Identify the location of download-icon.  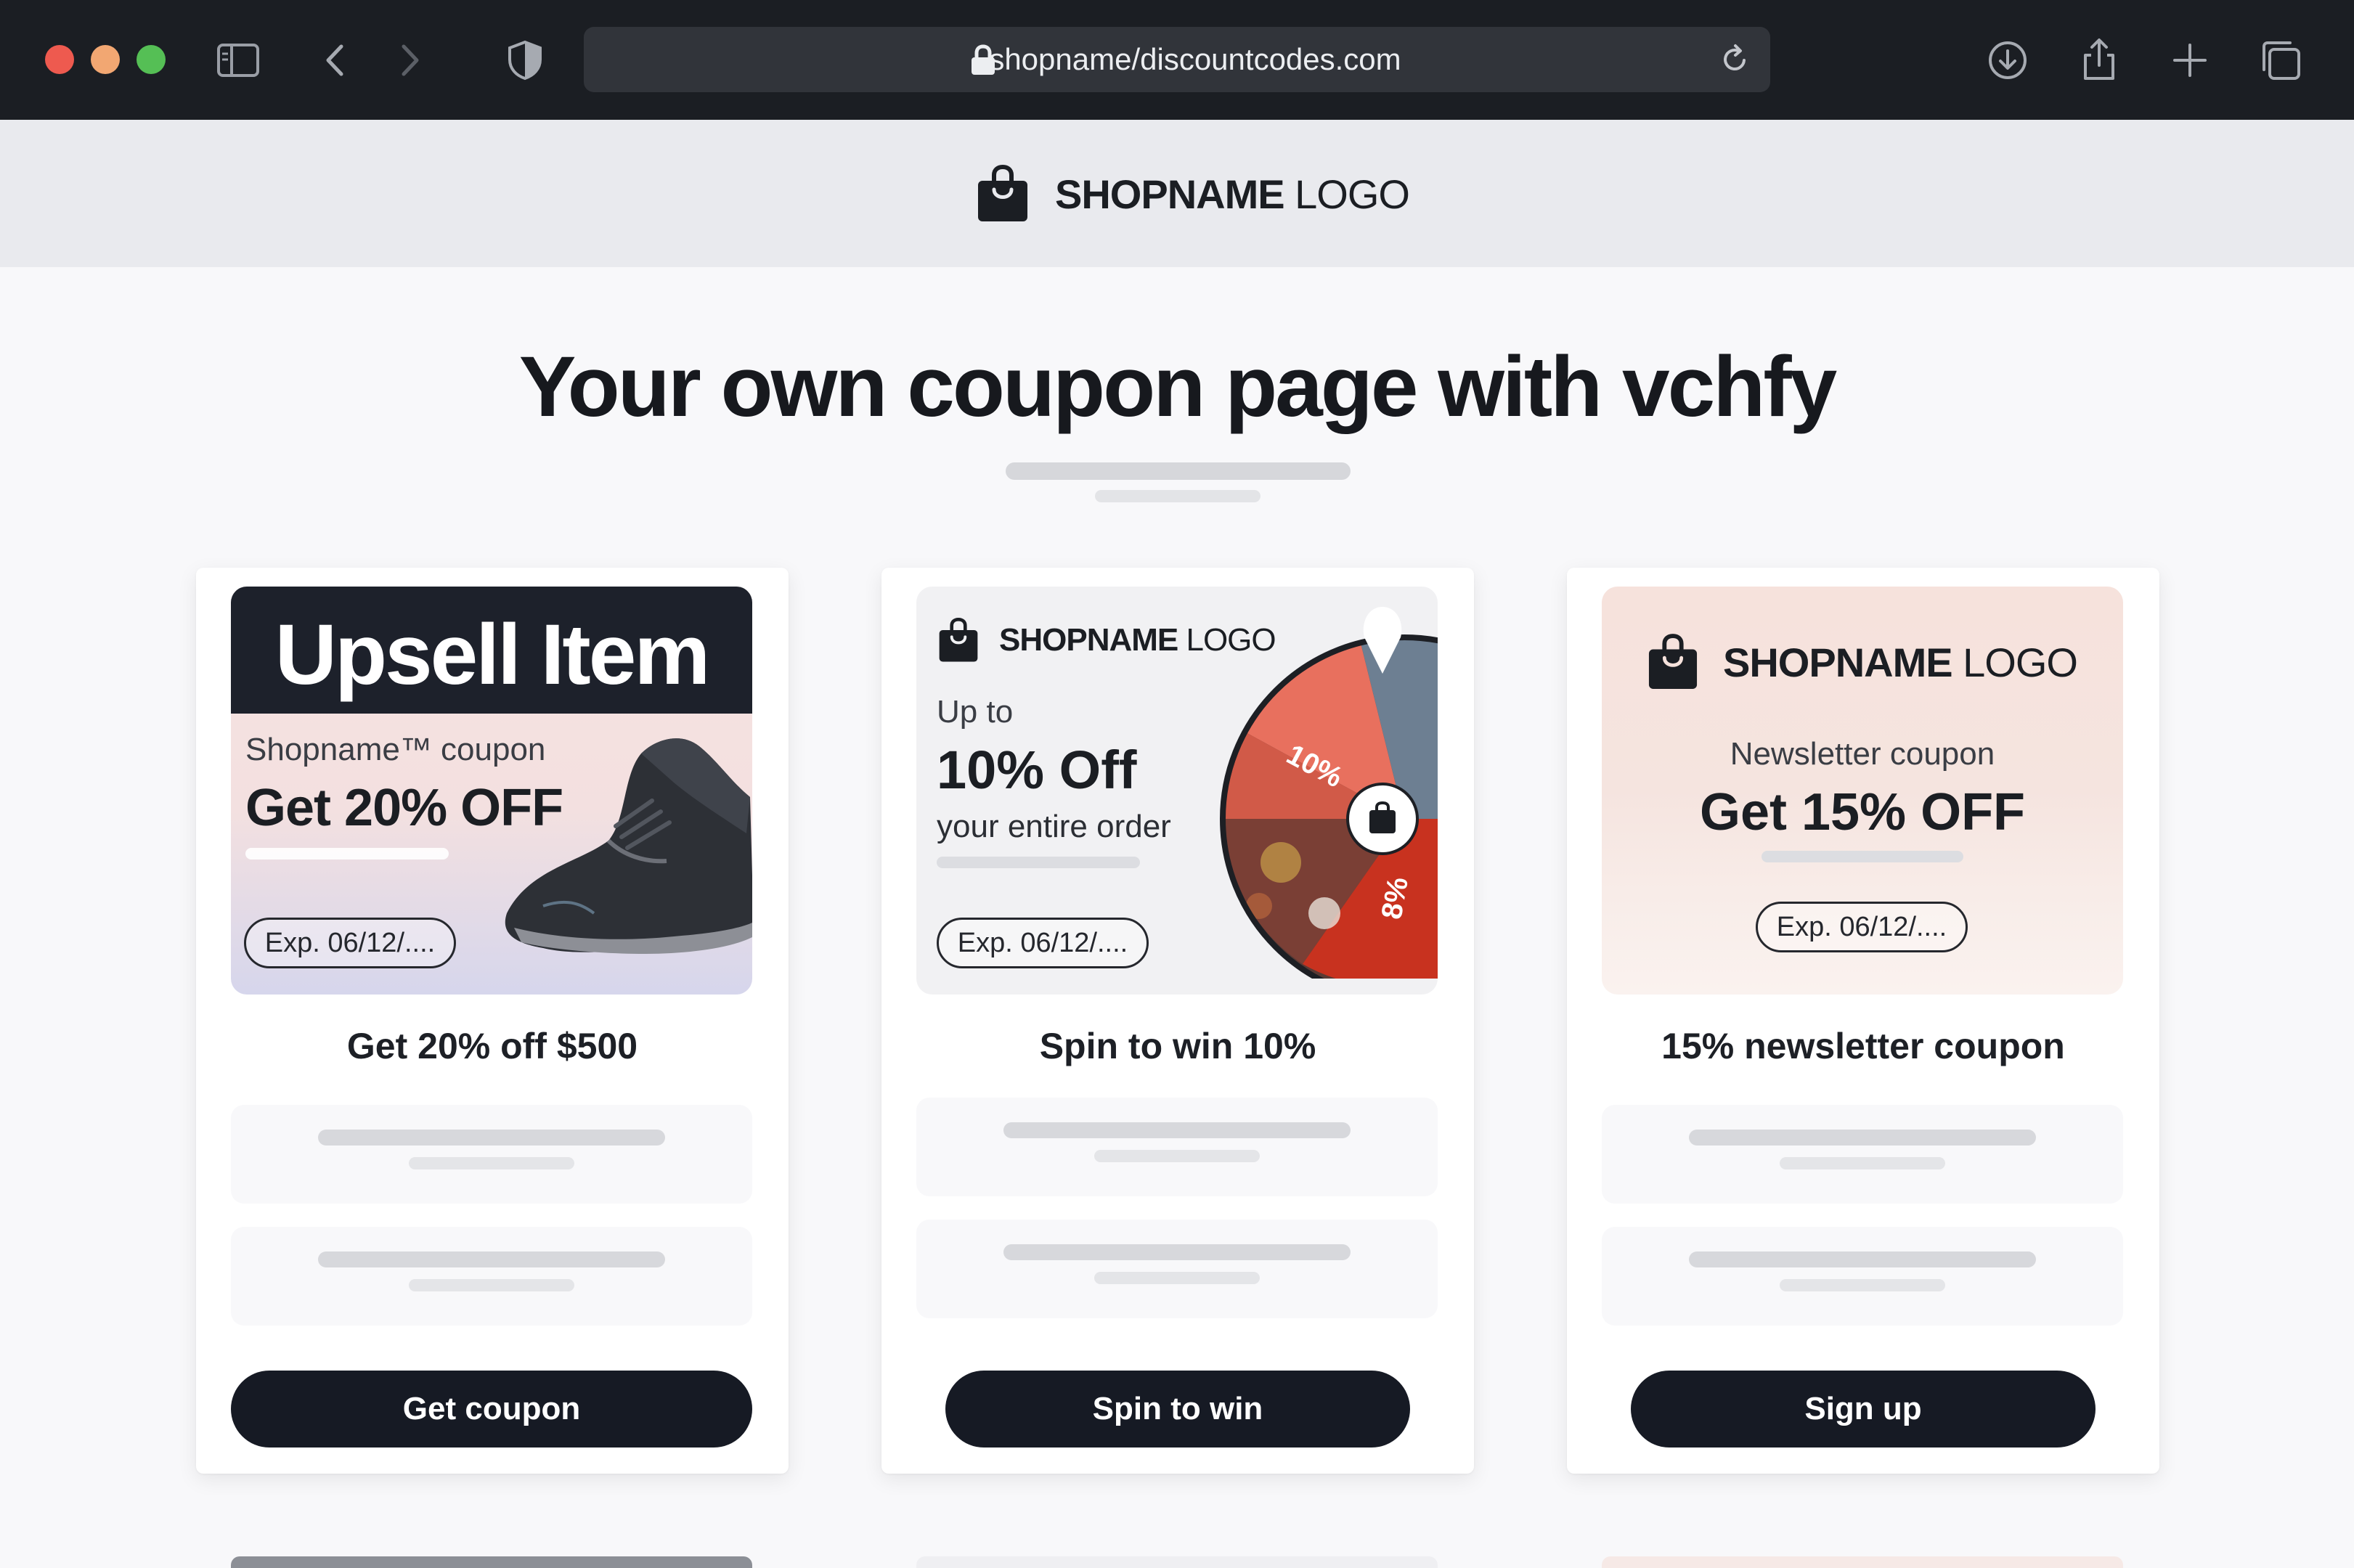
(2008, 60).